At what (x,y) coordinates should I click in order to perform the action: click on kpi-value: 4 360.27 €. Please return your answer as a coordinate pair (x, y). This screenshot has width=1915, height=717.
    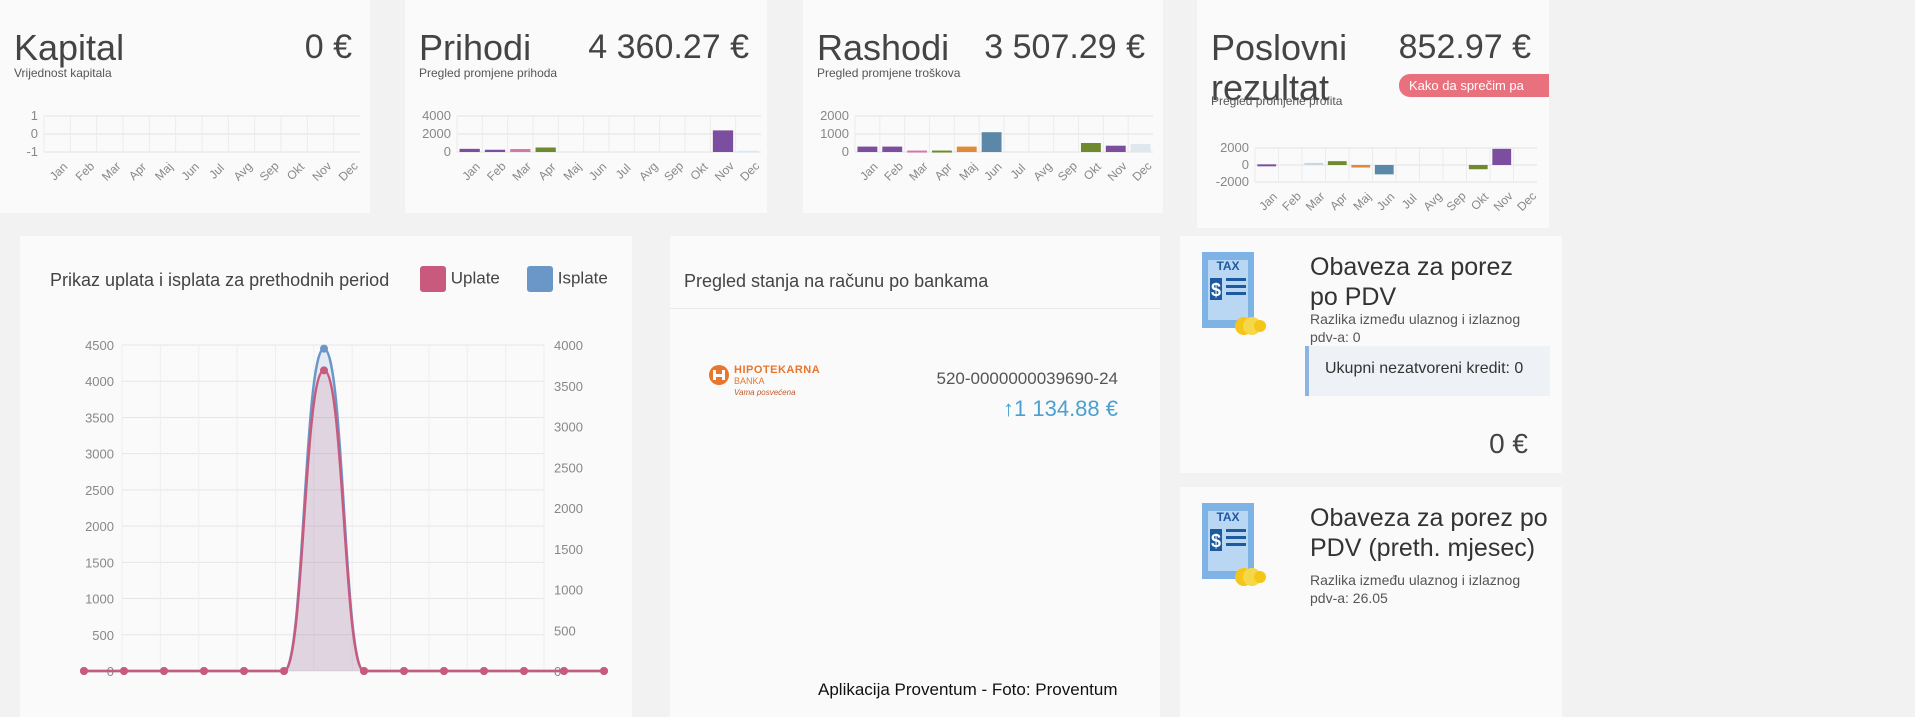
    Looking at the image, I should click on (668, 47).